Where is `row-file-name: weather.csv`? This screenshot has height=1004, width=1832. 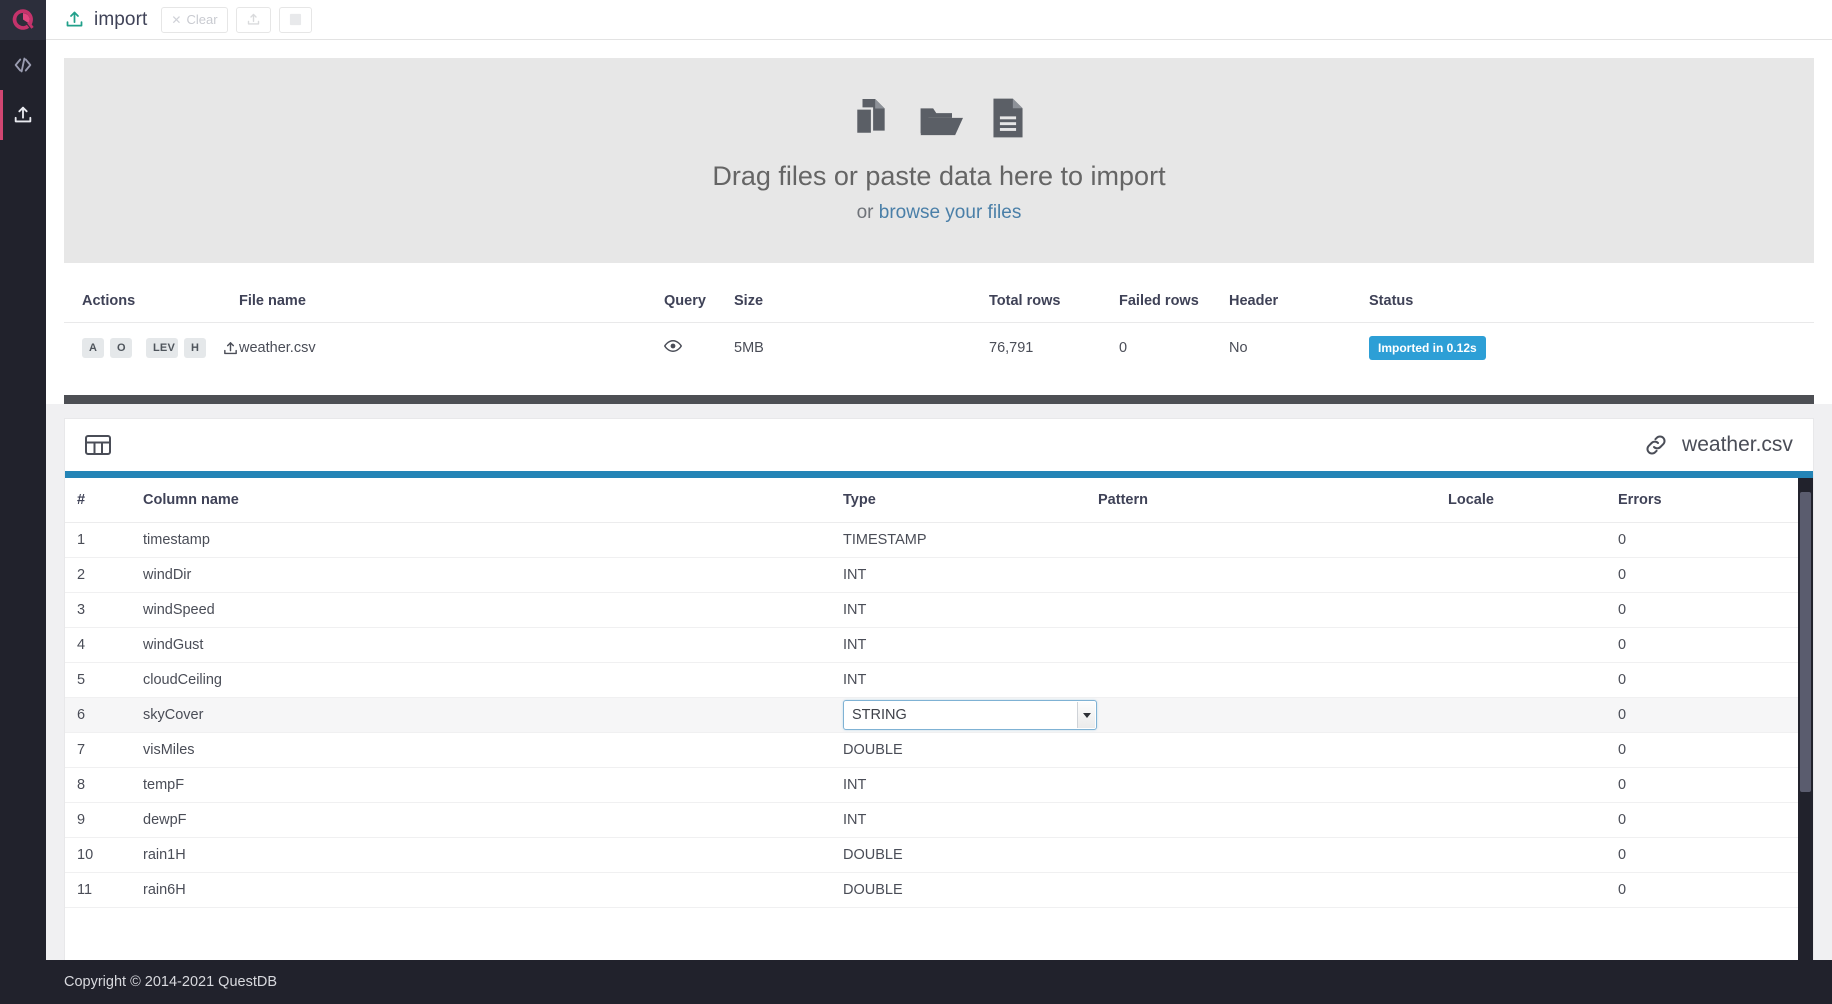 row-file-name: weather.csv is located at coordinates (277, 348).